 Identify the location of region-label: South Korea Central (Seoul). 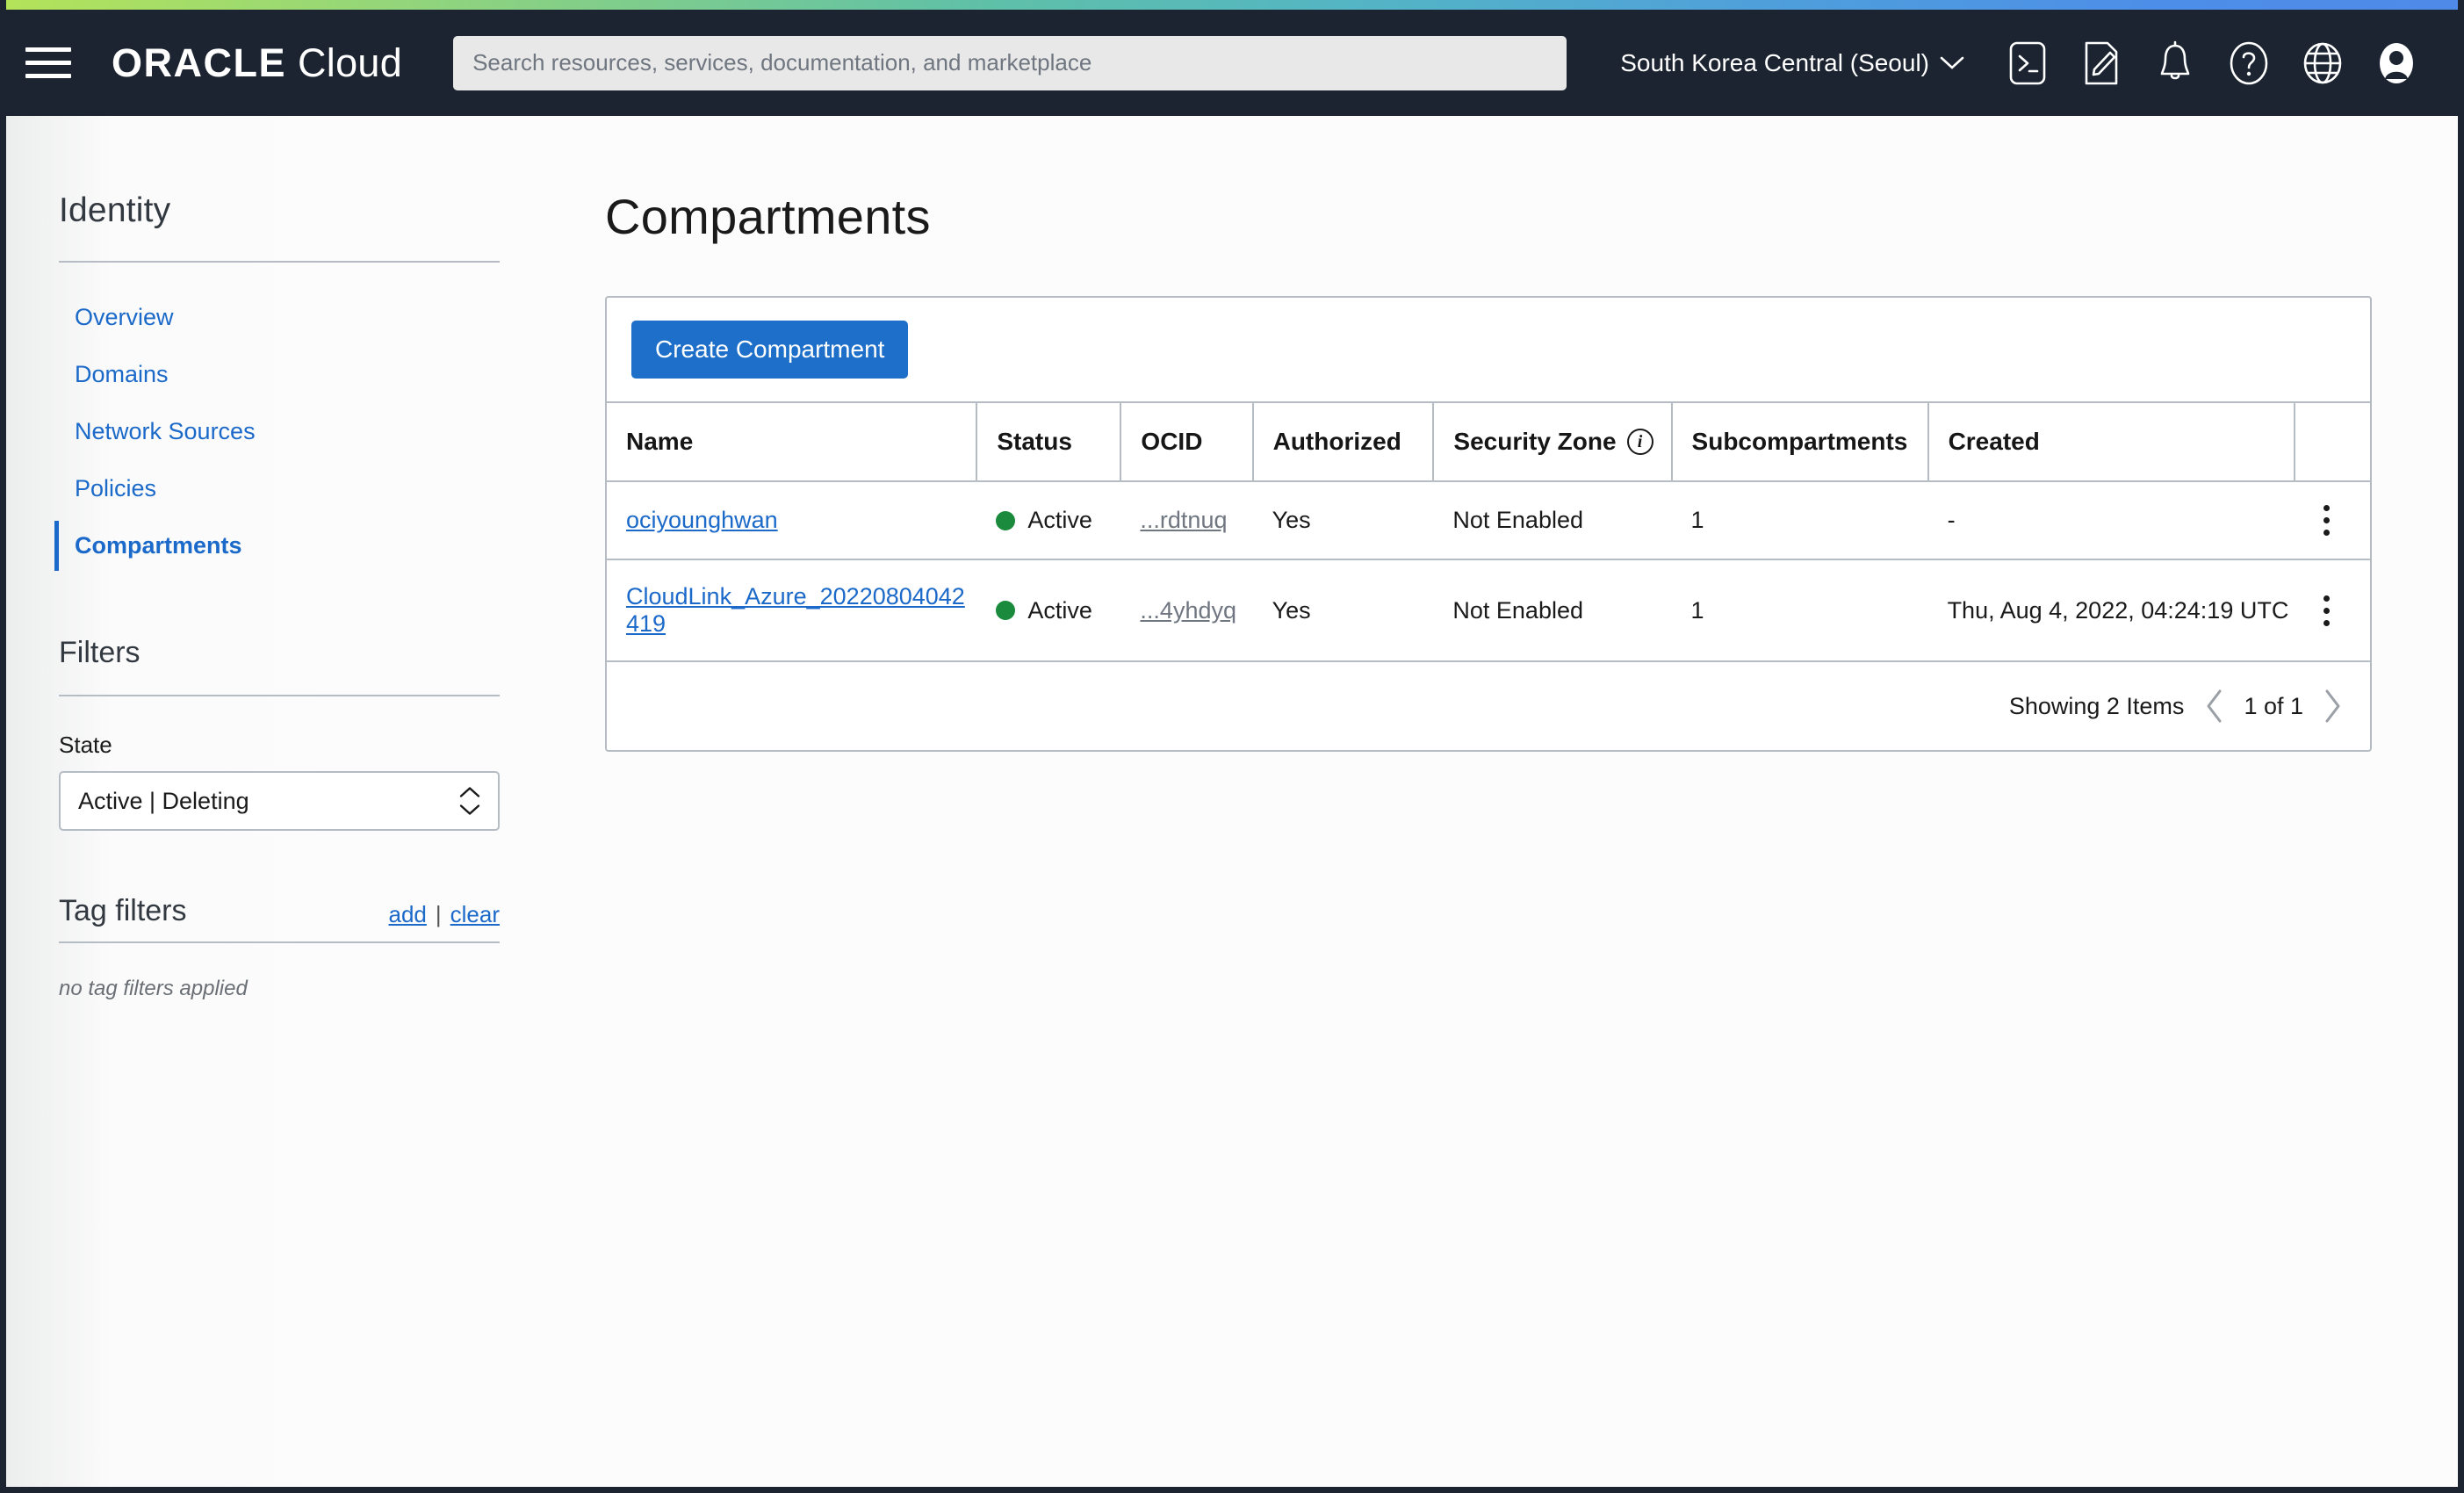
(1774, 62).